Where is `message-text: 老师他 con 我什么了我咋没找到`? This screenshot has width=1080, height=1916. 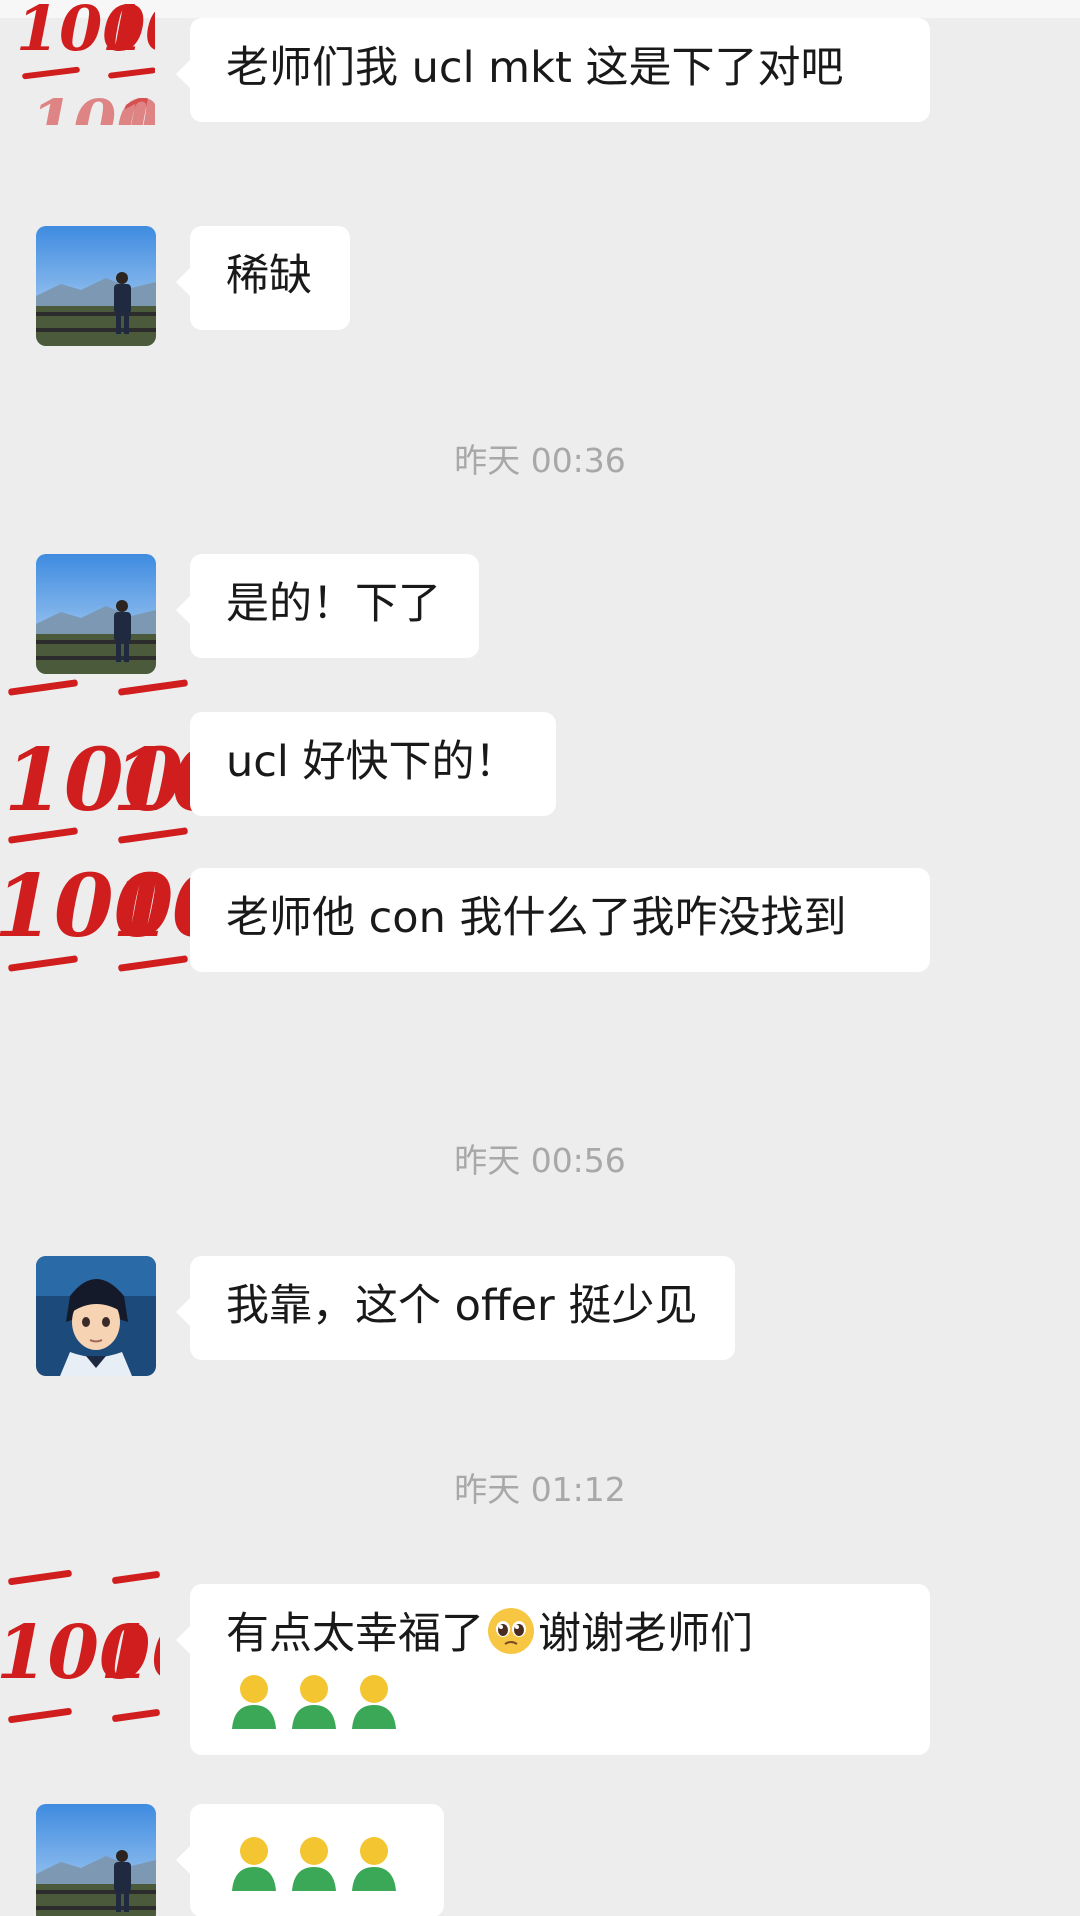
message-text: 老师他 con 我什么了我咋没找到 is located at coordinates (536, 918).